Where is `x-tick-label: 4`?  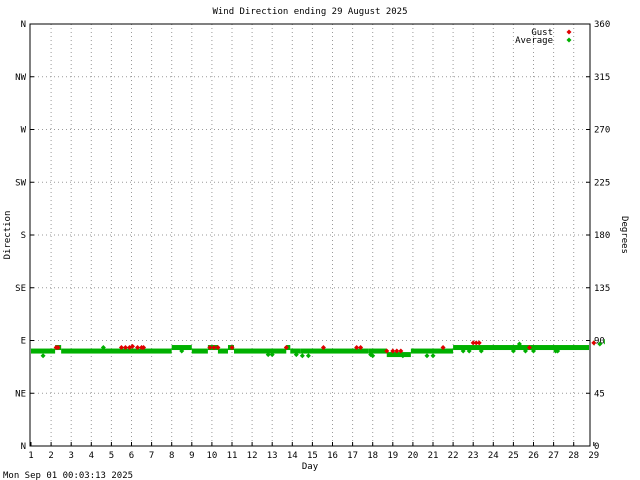 x-tick-label: 4 is located at coordinates (91, 456).